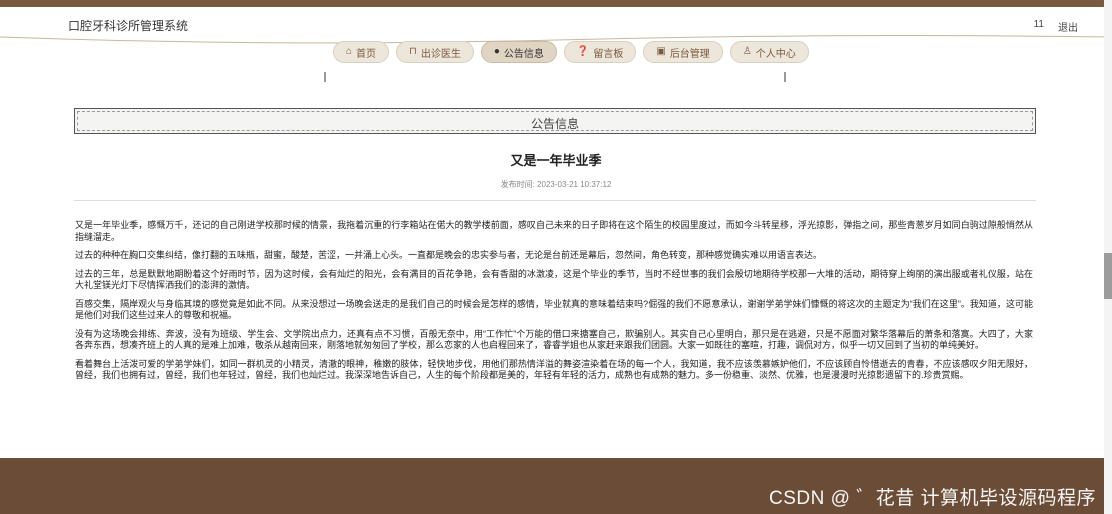  Describe the element at coordinates (349, 51) in the screenshot. I see `home-icon: ⌂` at that location.